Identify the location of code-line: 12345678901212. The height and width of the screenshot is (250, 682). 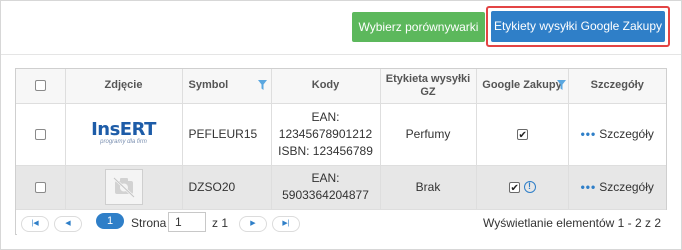
(325, 133).